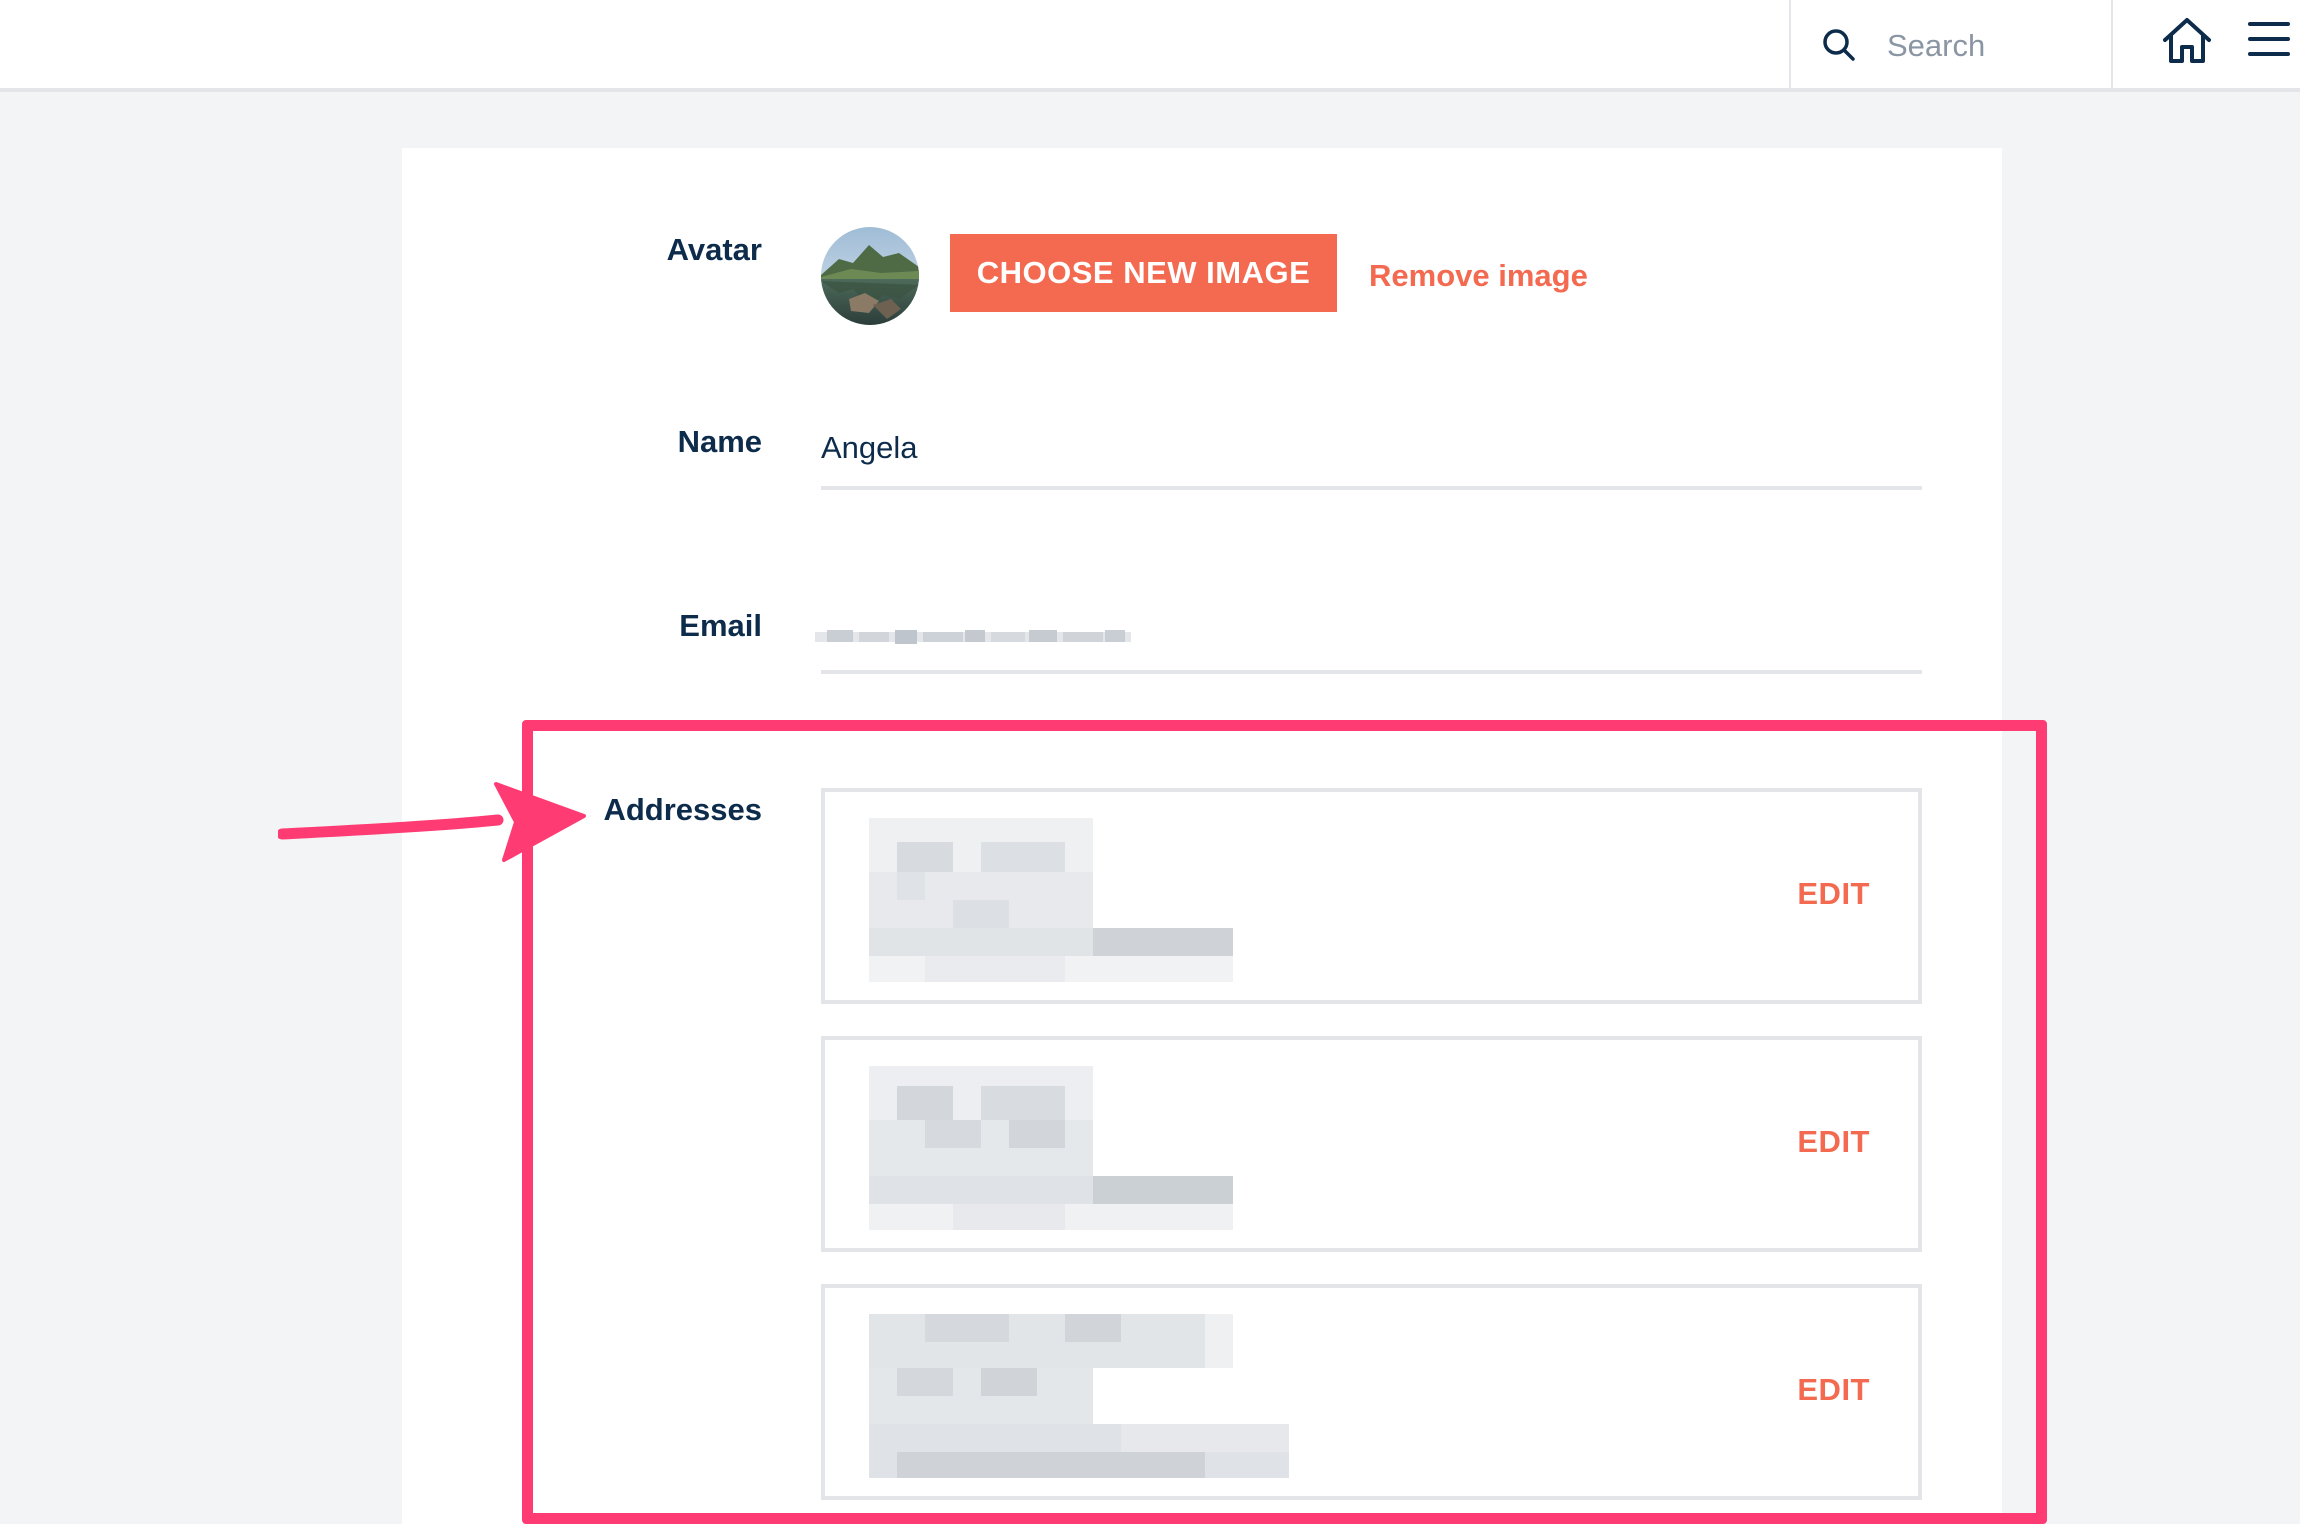 This screenshot has height=1524, width=2300. What do you see at coordinates (714, 249) in the screenshot?
I see `avatar-label: Avatar` at bounding box center [714, 249].